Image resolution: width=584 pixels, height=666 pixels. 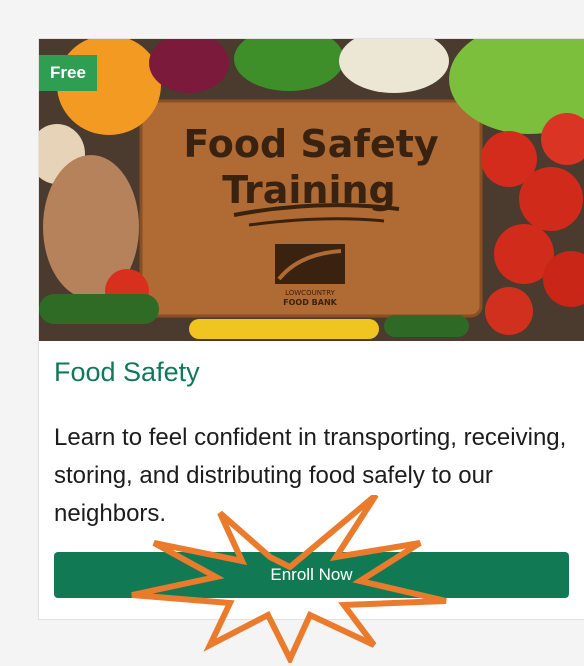 What do you see at coordinates (310, 275) in the screenshot?
I see `food-bank-logo-icon: LOWCOUNTRY FOOD BANK` at bounding box center [310, 275].